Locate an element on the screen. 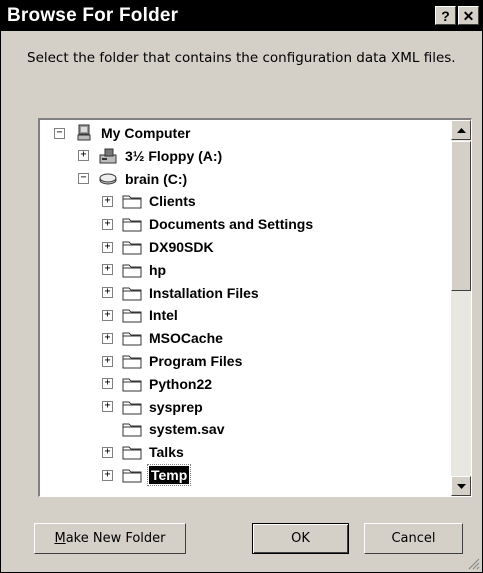 This screenshot has width=483, height=573. close-button: ✕ is located at coordinates (468, 15).